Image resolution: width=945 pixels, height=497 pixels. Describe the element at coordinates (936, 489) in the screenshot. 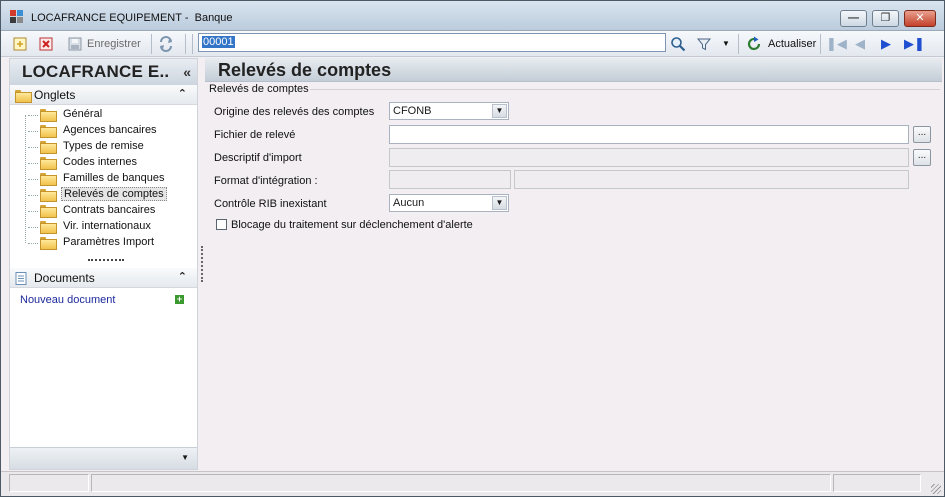

I see `resize-grip-icon` at that location.